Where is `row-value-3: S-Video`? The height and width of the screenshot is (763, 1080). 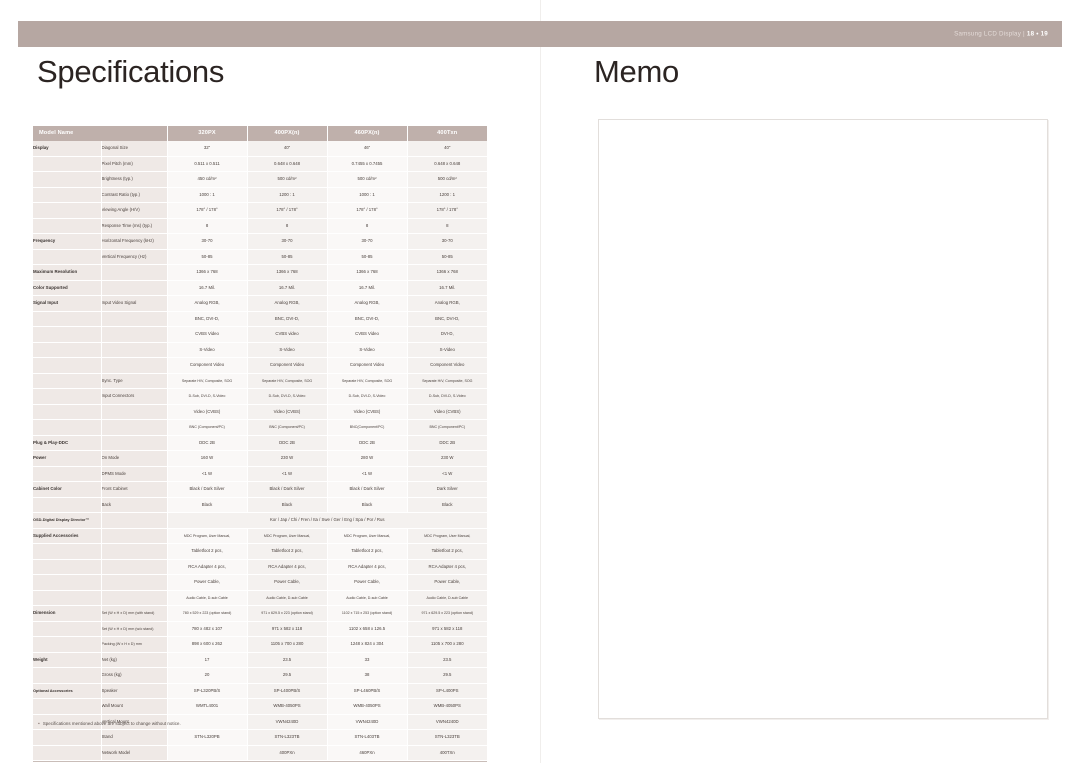
row-value-3: S-Video is located at coordinates (447, 350).